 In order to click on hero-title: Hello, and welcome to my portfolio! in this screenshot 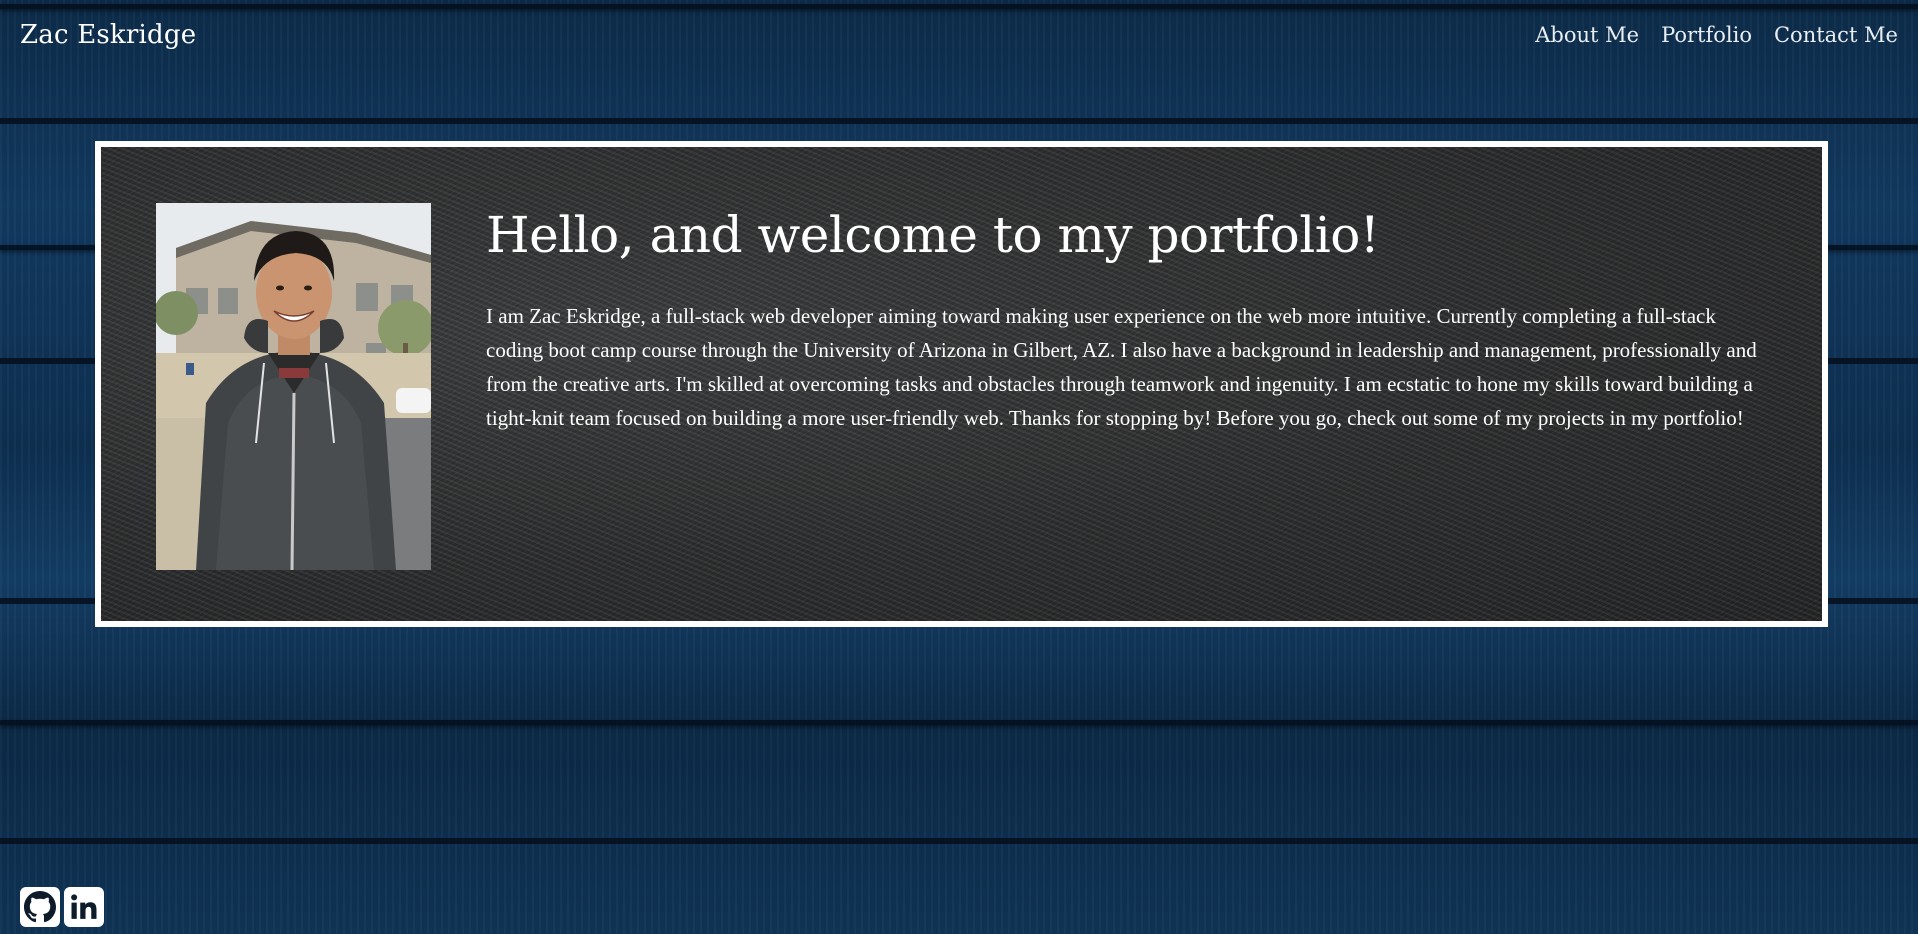, I will do `click(933, 235)`.